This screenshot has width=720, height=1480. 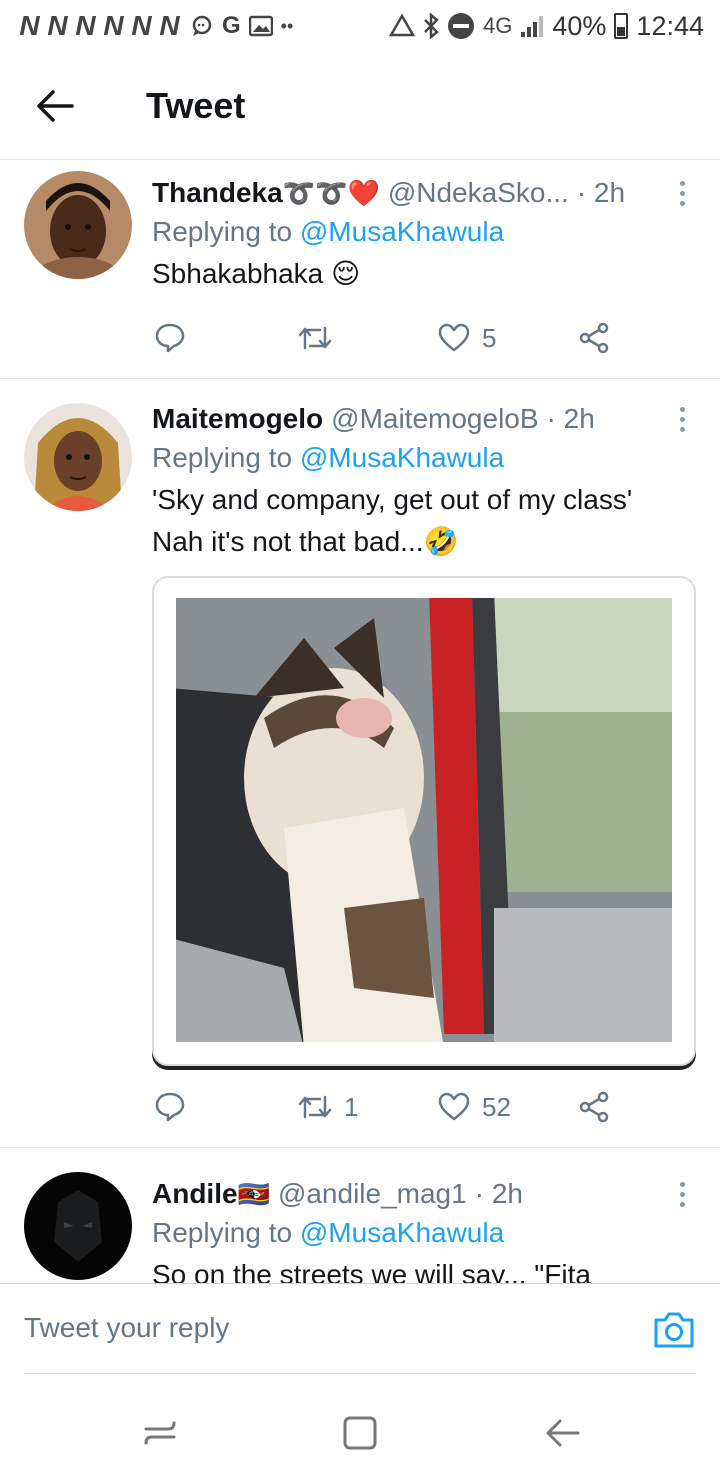 What do you see at coordinates (237, 419) in the screenshot?
I see `display-name: Maitemogelo` at bounding box center [237, 419].